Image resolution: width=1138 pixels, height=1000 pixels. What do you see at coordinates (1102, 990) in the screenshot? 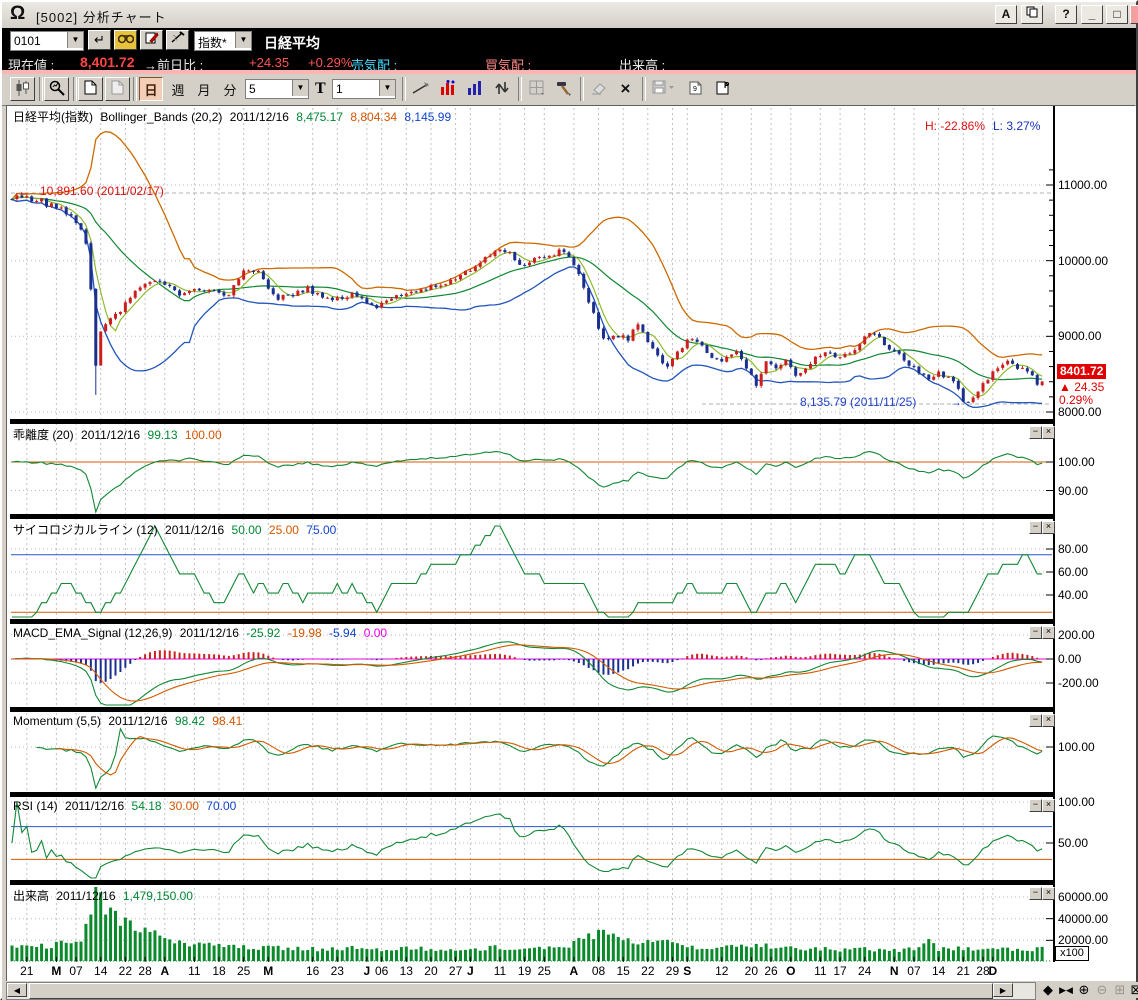
I see `zoom-out-button: ⊖` at bounding box center [1102, 990].